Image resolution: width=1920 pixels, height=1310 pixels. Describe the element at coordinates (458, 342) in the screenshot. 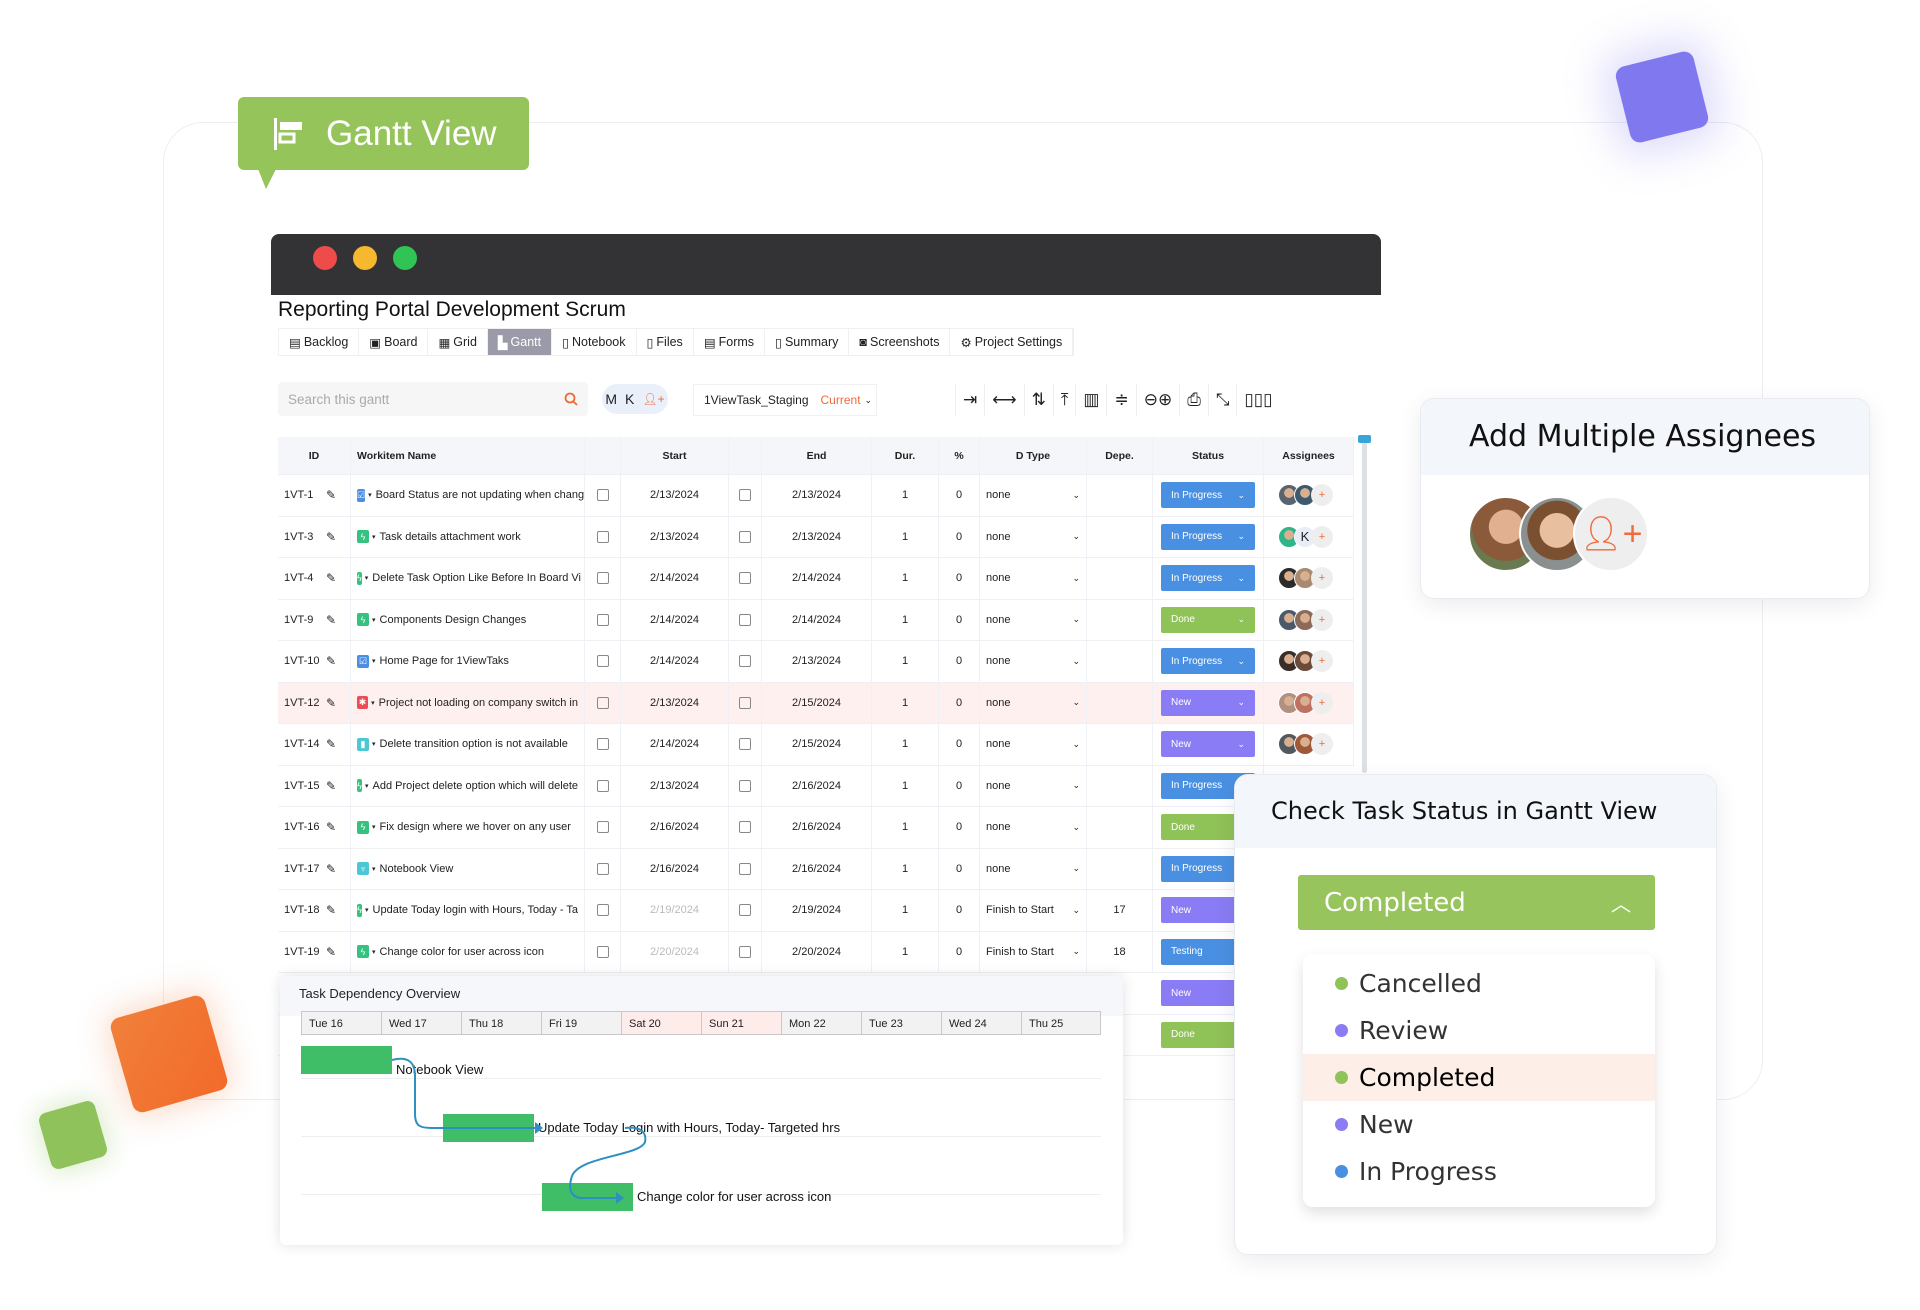

I see `tab-grid: ▦ Grid` at that location.